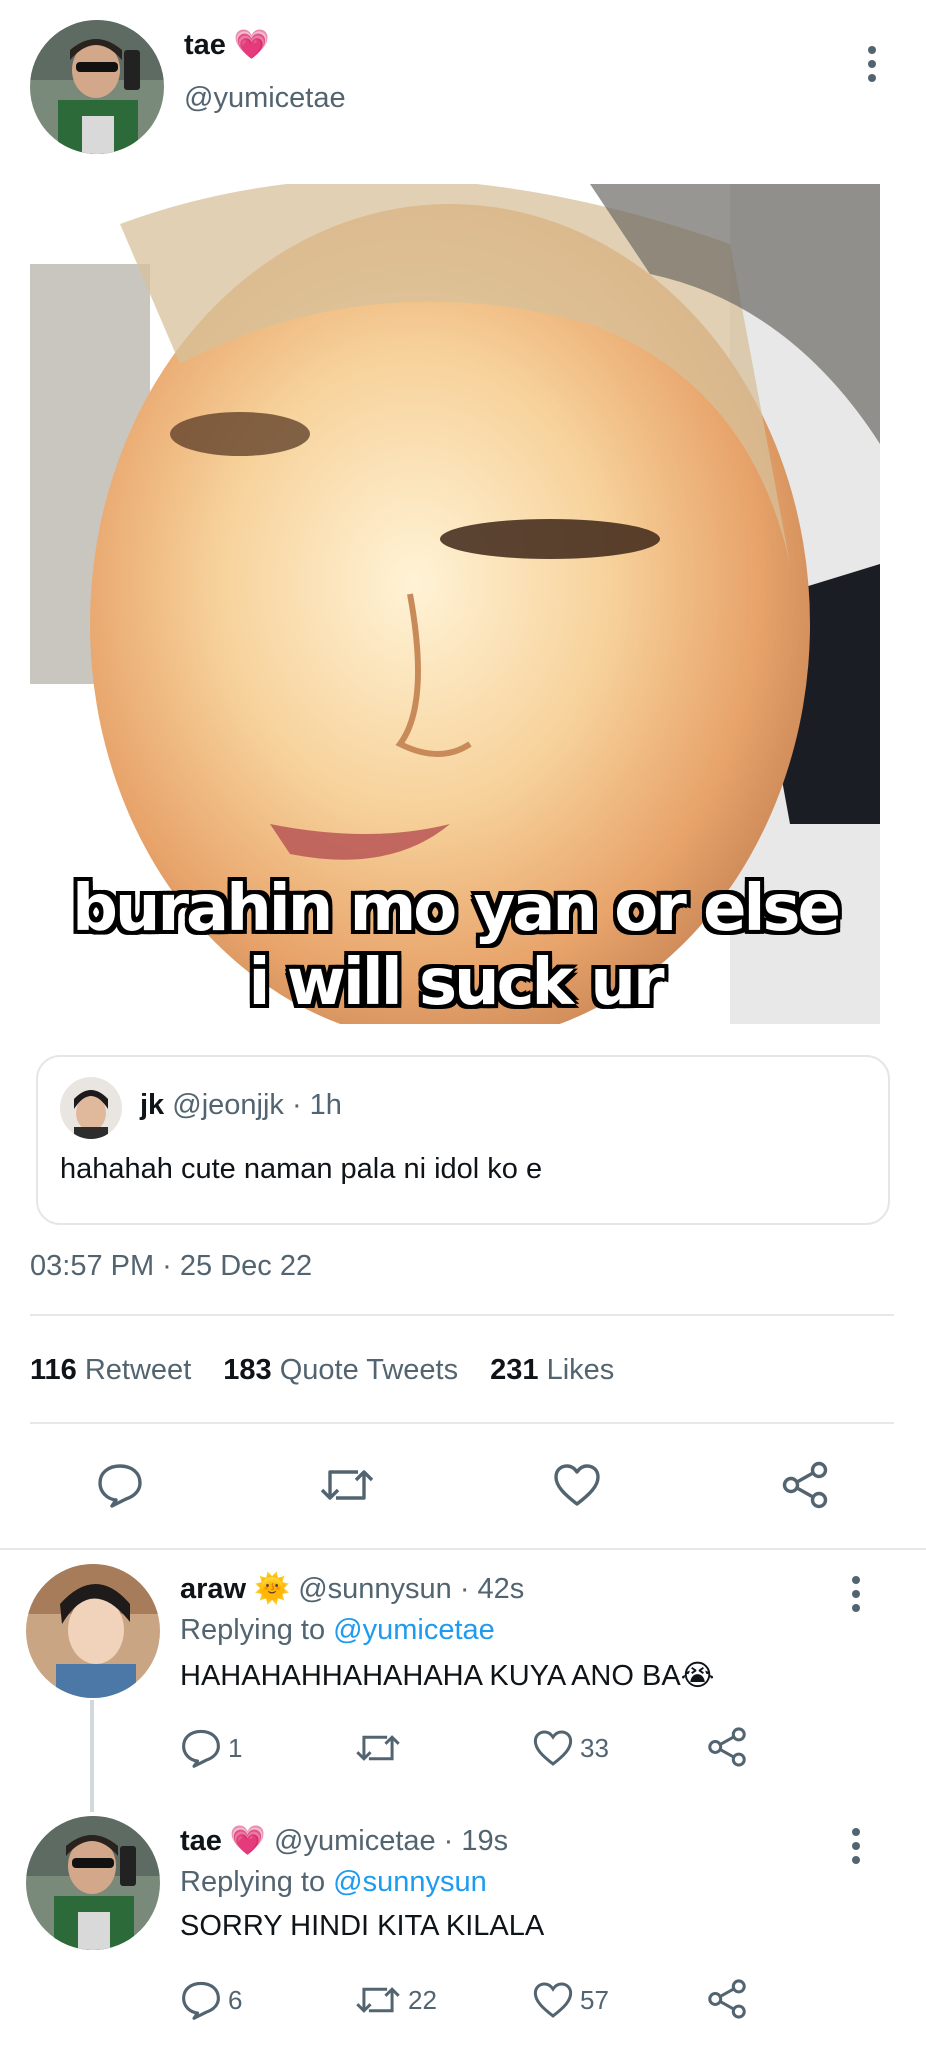 This screenshot has width=926, height=2048. I want to click on quoted-author-avatar, so click(91, 1108).